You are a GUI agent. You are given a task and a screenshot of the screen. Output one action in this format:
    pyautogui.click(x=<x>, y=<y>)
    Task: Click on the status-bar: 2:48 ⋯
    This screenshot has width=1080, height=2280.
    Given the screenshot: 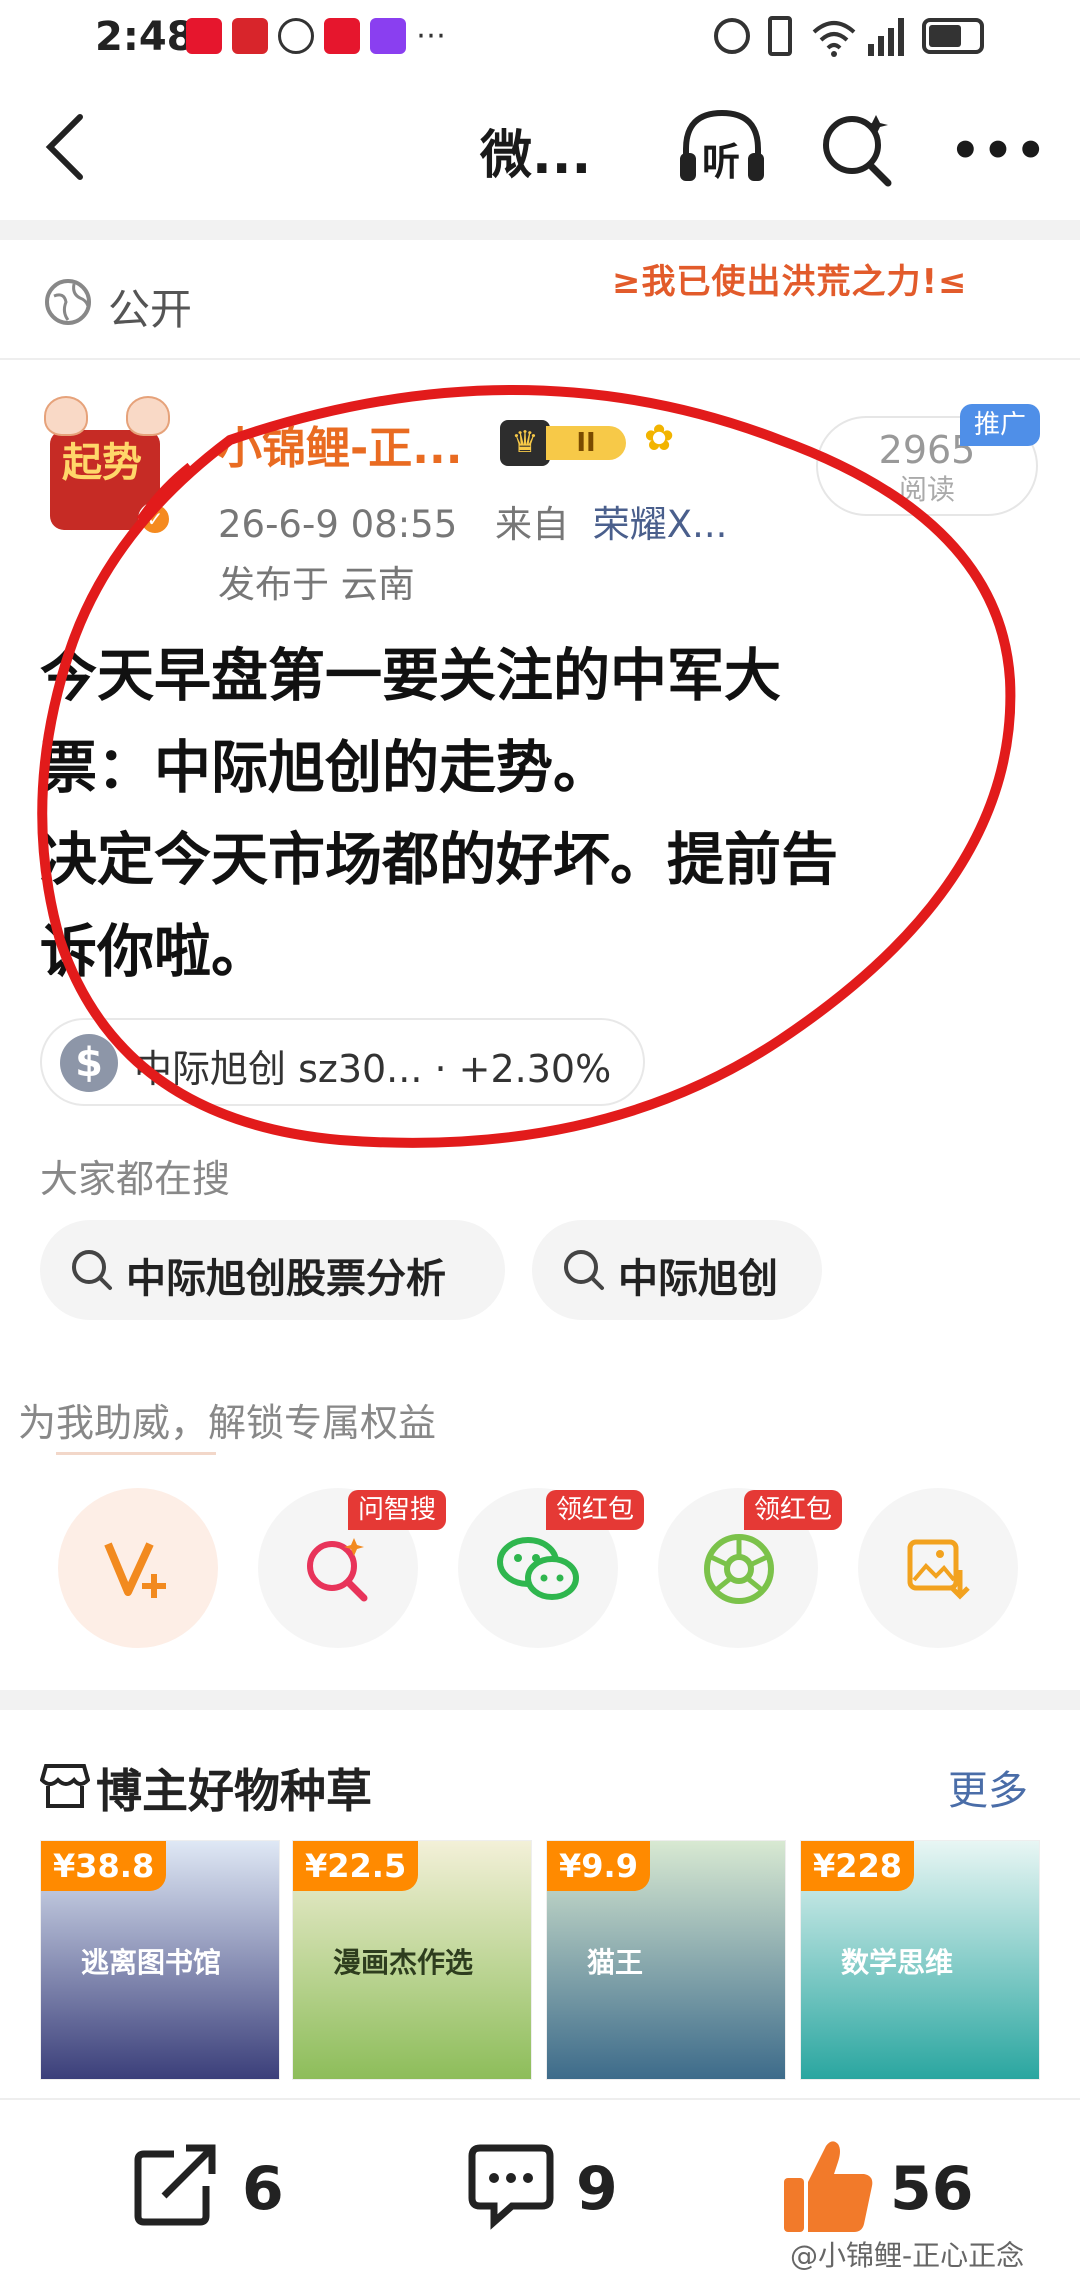 What is the action you would take?
    pyautogui.click(x=540, y=37)
    